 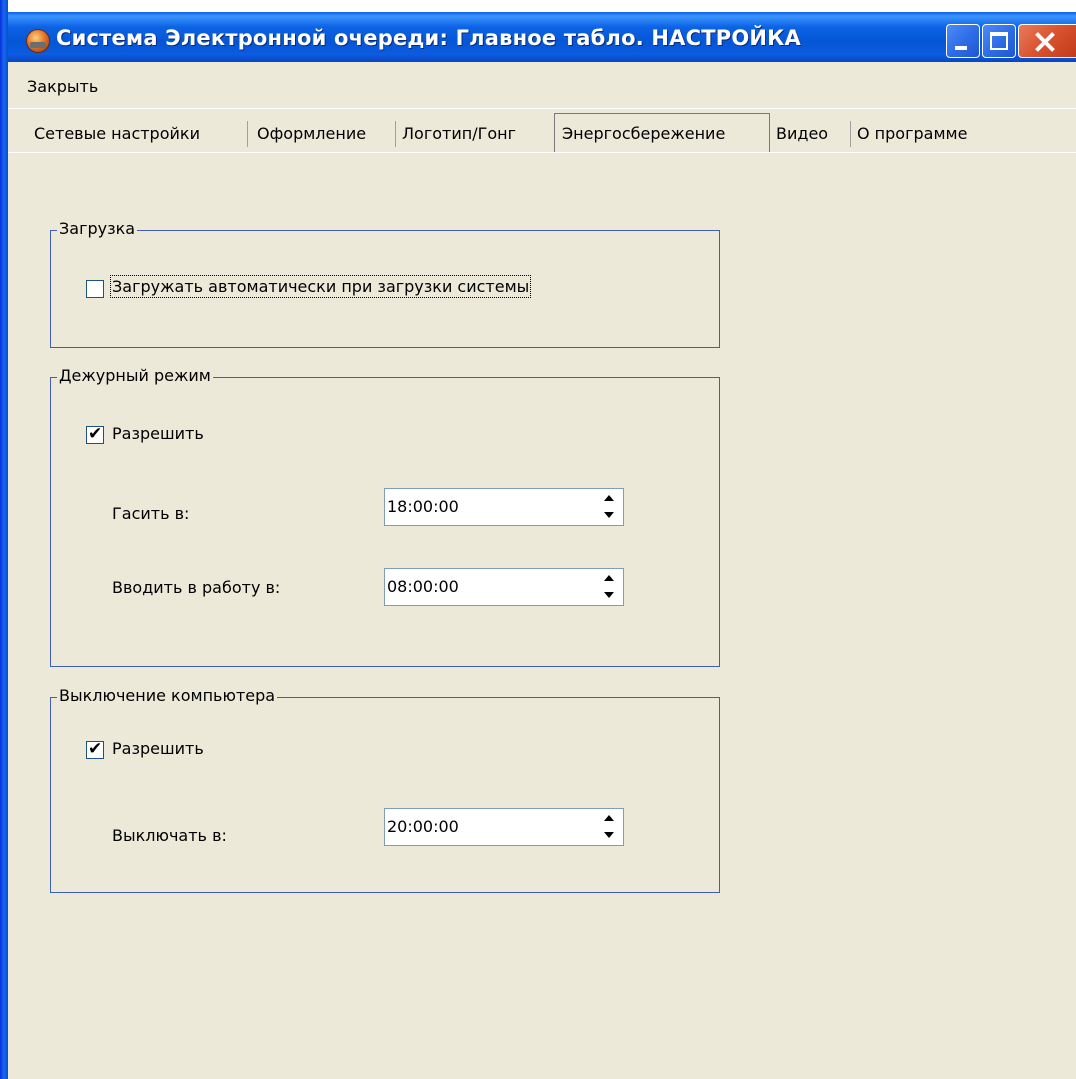 I want to click on group-shutdown-legend: Выключение компьютера, so click(x=167, y=695).